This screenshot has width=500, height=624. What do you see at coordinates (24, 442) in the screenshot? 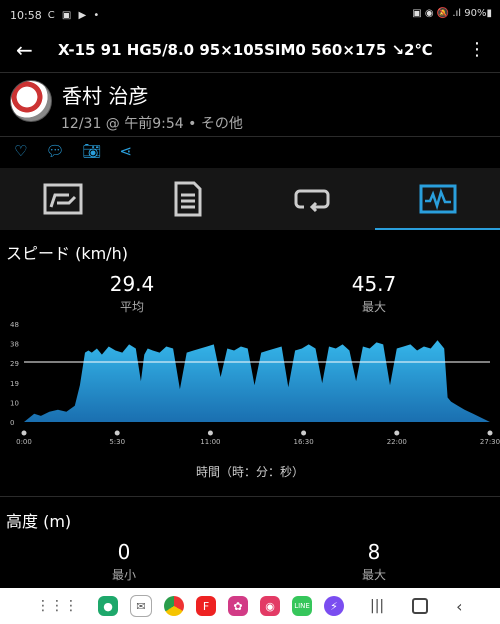
I see `x-tick-label: 0:00` at bounding box center [24, 442].